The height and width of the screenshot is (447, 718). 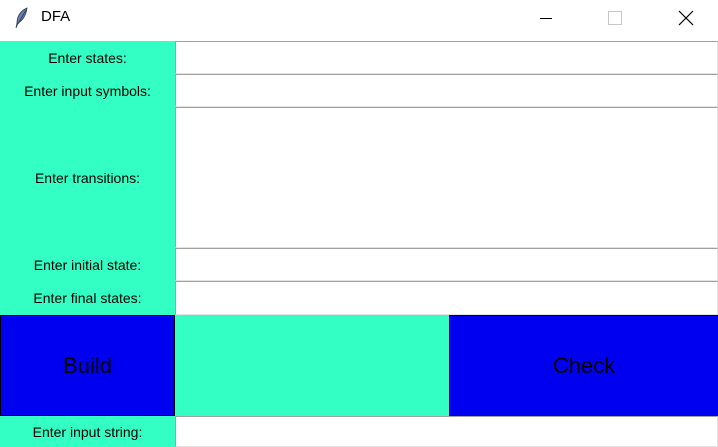 What do you see at coordinates (446, 264) in the screenshot?
I see `initial-state-input` at bounding box center [446, 264].